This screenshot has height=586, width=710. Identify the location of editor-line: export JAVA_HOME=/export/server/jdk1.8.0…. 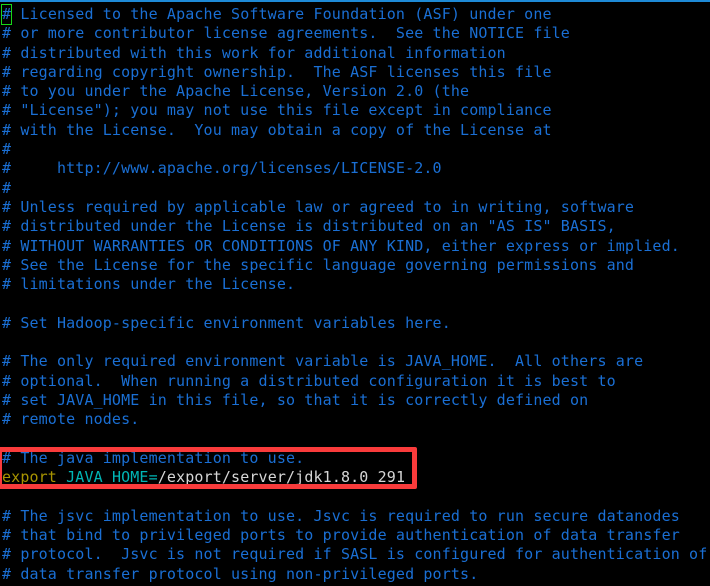
(356, 477).